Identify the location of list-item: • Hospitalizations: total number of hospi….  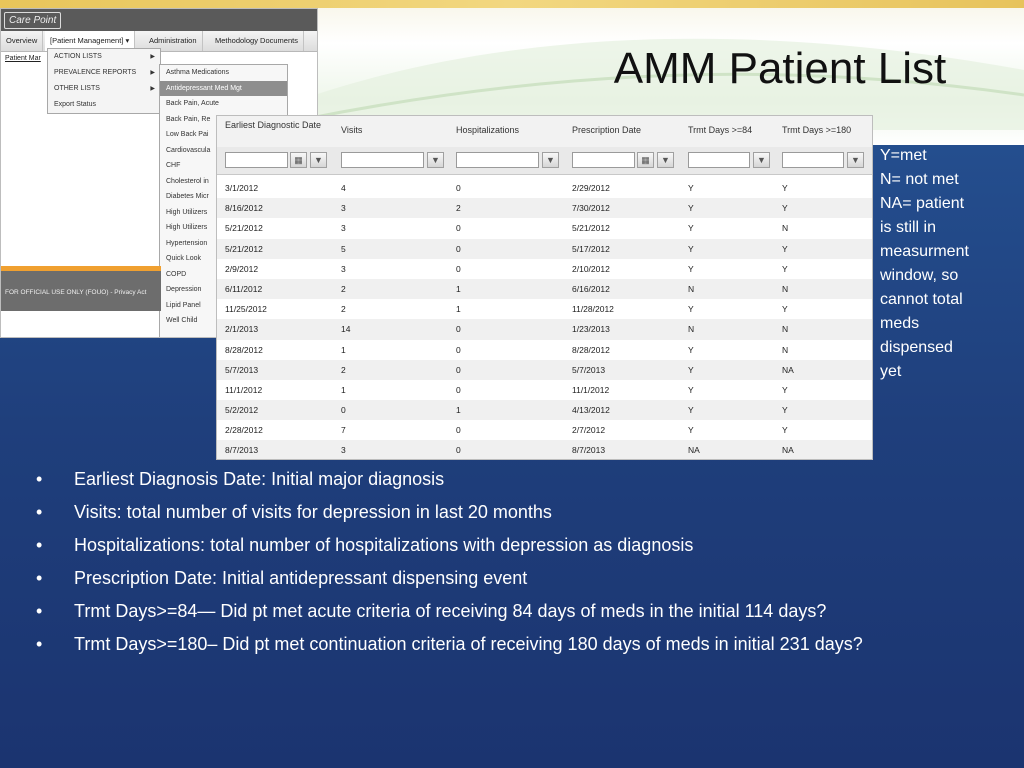
(496, 545).